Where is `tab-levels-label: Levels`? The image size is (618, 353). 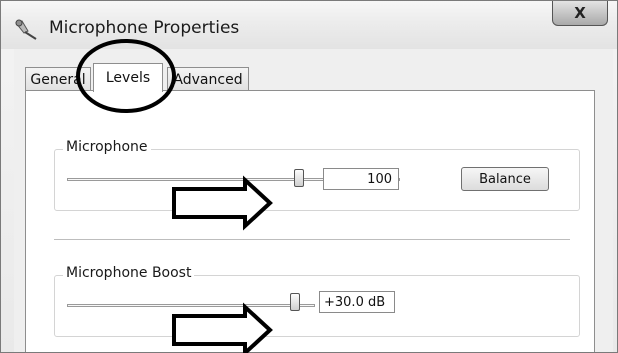
tab-levels-label: Levels is located at coordinates (128, 78).